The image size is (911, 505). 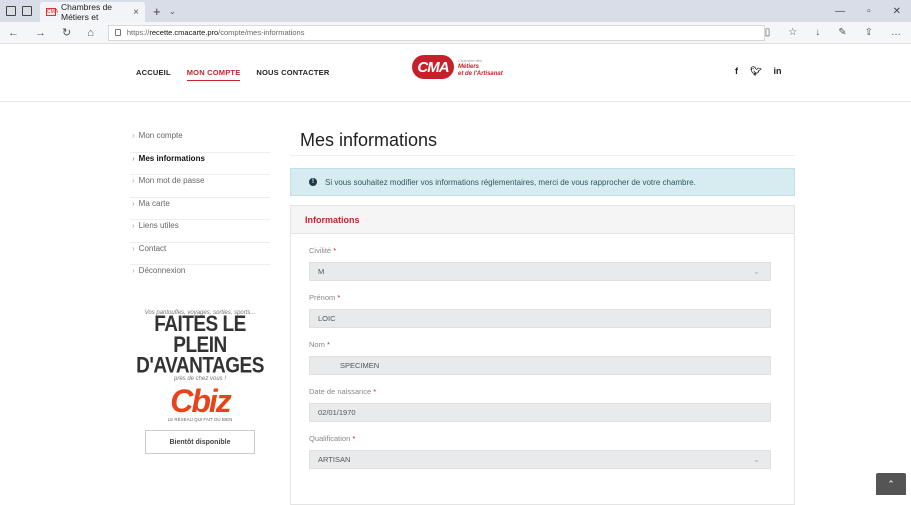 What do you see at coordinates (334, 459) in the screenshot?
I see `qualification-value: ARTISAN` at bounding box center [334, 459].